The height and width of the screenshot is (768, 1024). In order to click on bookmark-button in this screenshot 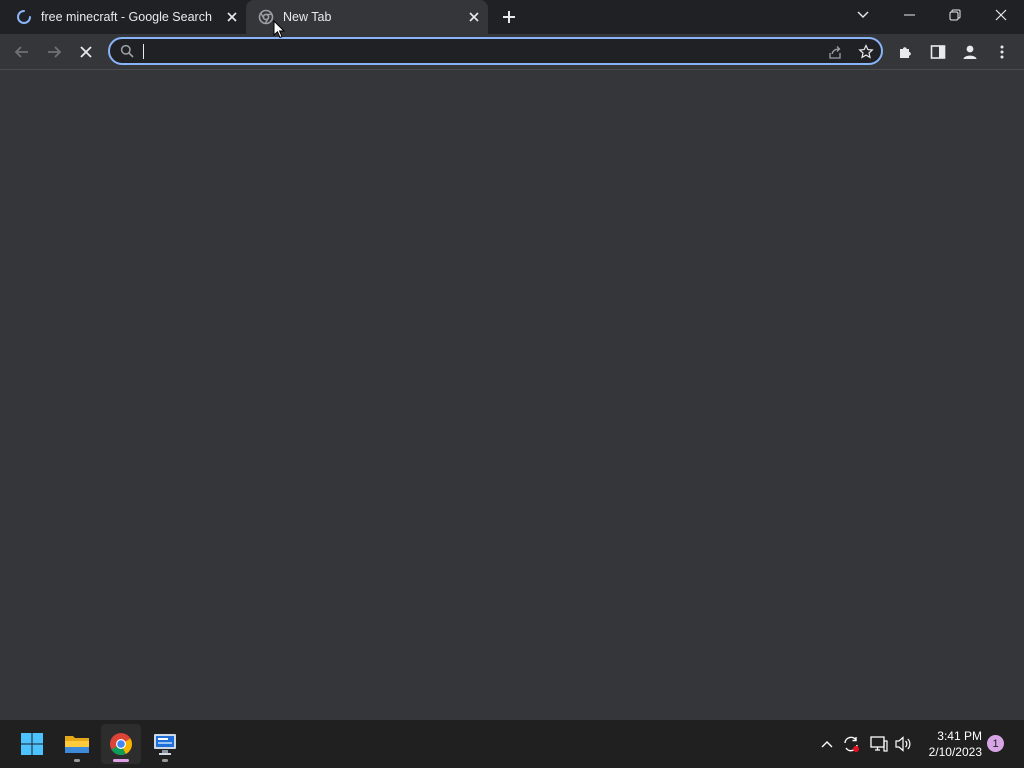, I will do `click(866, 52)`.